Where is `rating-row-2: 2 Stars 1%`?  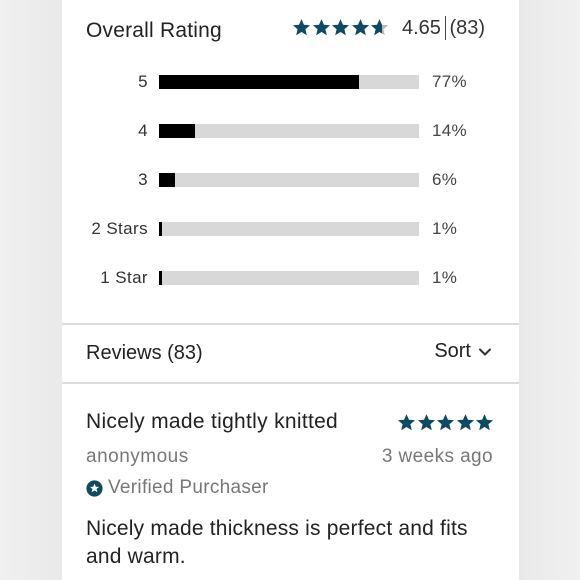 rating-row-2: 2 Stars 1% is located at coordinates (290, 229).